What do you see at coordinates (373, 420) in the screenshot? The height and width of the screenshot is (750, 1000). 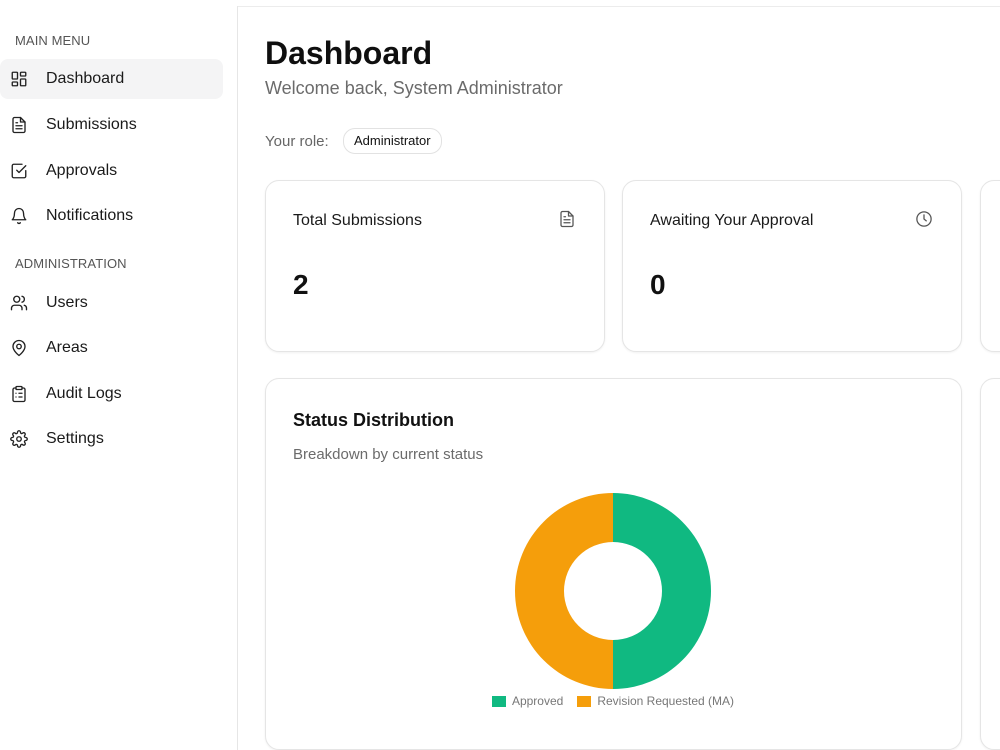 I see `chart-title: Status Distribution` at bounding box center [373, 420].